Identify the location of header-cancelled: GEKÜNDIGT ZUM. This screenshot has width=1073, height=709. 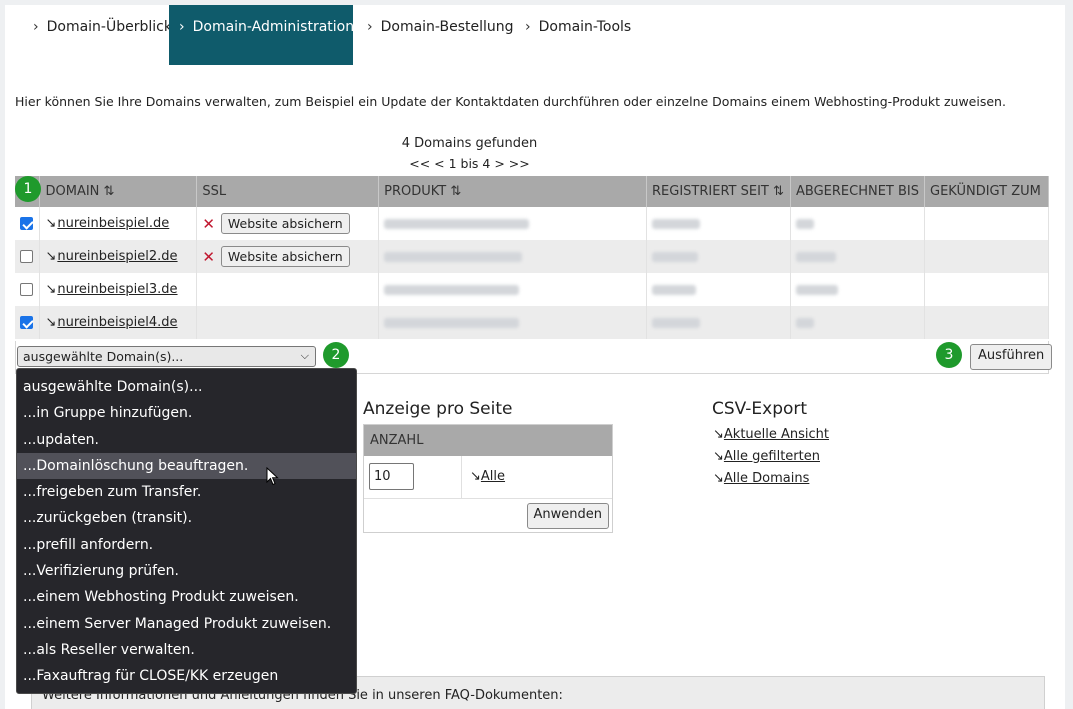
(986, 191).